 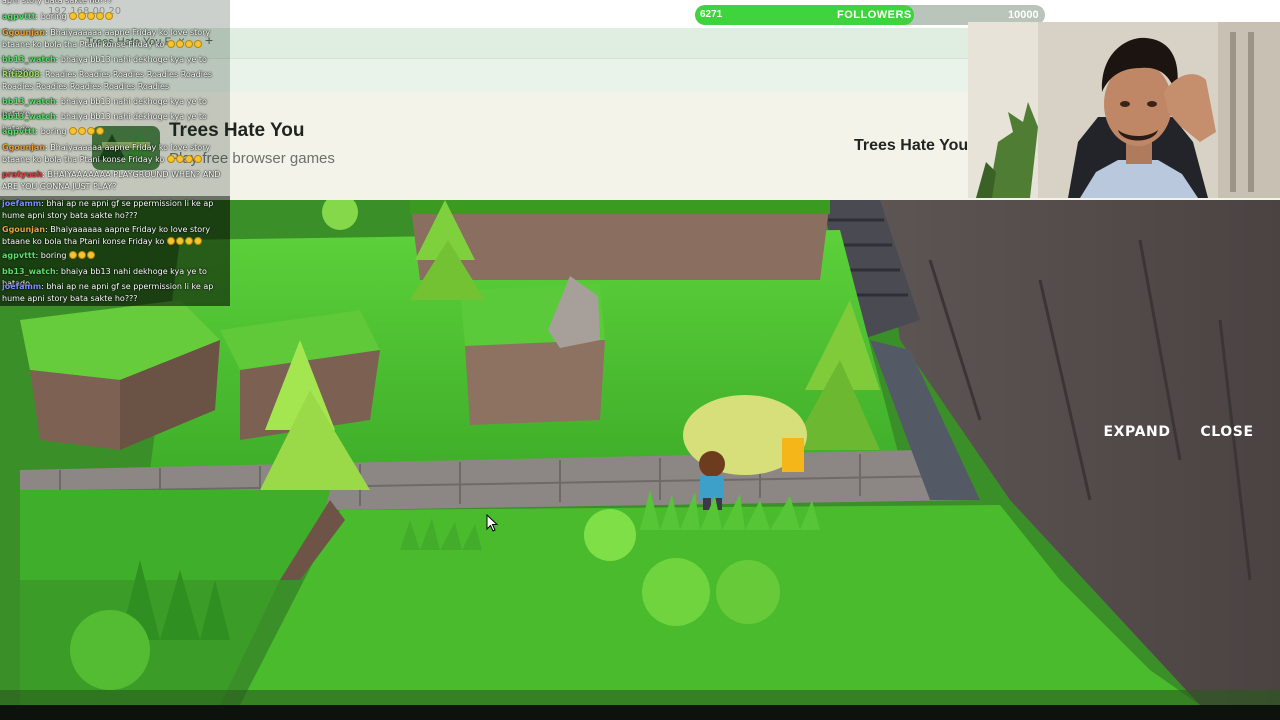 I want to click on webcam-feed, so click(x=1124, y=110).